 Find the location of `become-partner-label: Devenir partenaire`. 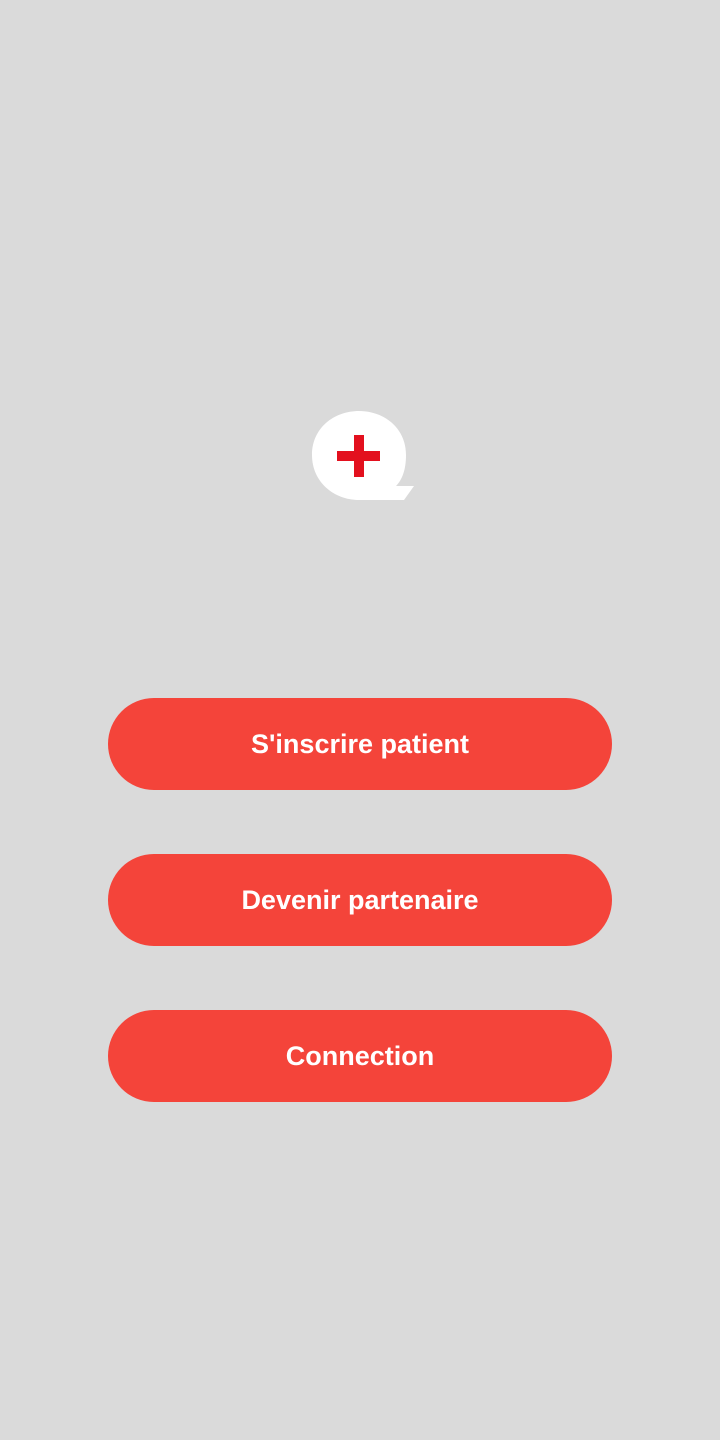

become-partner-label: Devenir partenaire is located at coordinates (360, 899).